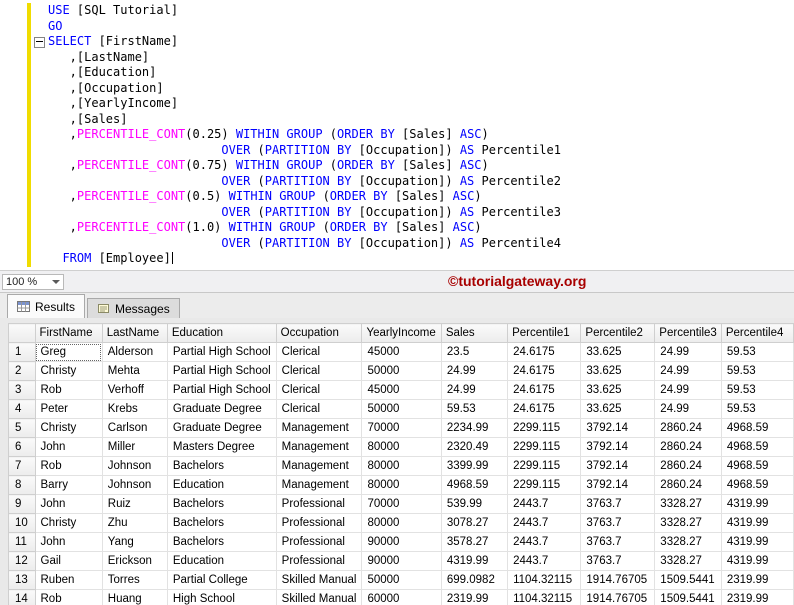  What do you see at coordinates (133, 308) in the screenshot?
I see `tab-messages: Messages` at bounding box center [133, 308].